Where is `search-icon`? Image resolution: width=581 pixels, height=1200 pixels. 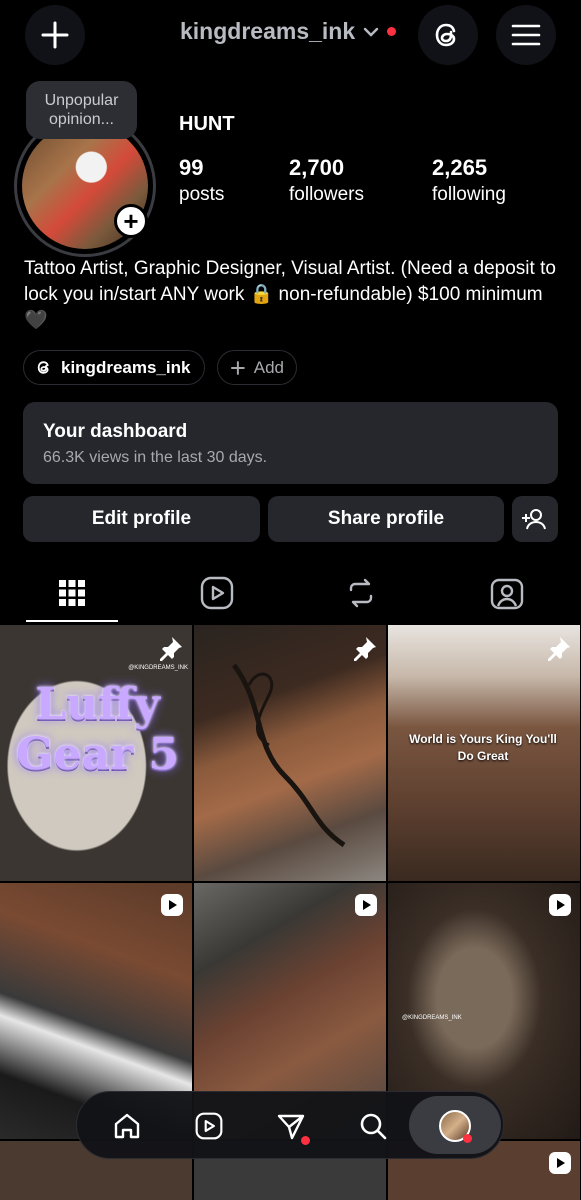 search-icon is located at coordinates (373, 1126).